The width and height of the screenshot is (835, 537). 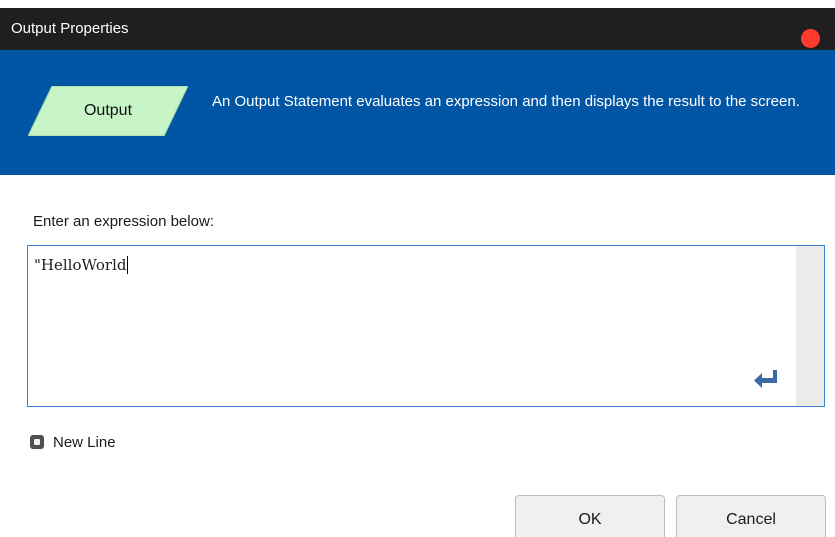 What do you see at coordinates (767, 379) in the screenshot?
I see `return-arrow-icon` at bounding box center [767, 379].